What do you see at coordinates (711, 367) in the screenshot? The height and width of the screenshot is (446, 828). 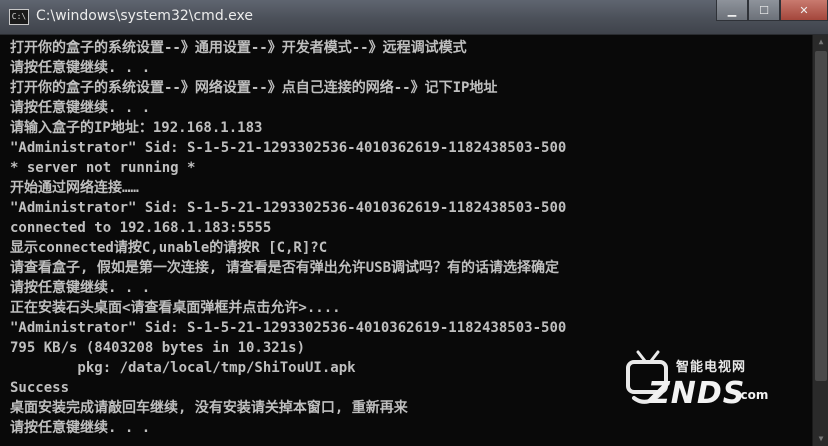 I see `watermark-cn-text: 智能电视网` at bounding box center [711, 367].